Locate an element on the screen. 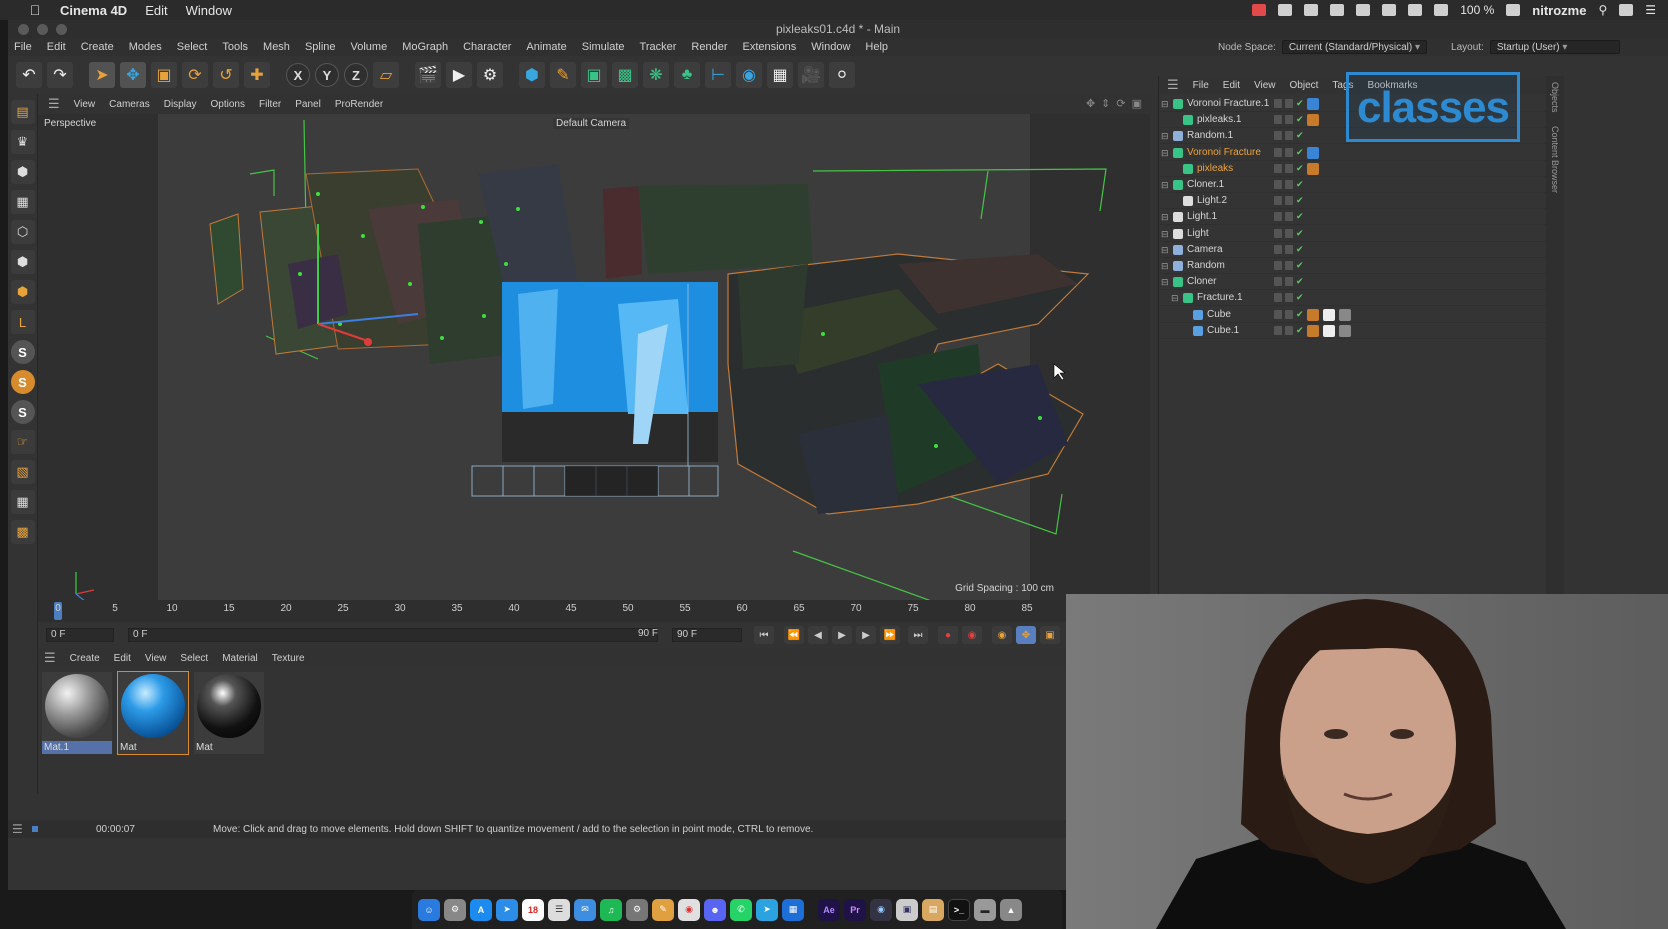 The height and width of the screenshot is (929, 1668). object-row: ⊟ Random ✔ is located at coordinates (1353, 266).